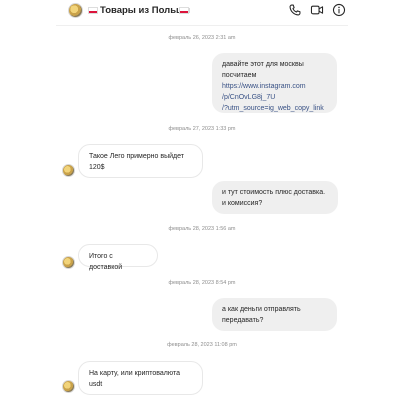  Describe the element at coordinates (317, 10) in the screenshot. I see `video-camera-icon` at that location.